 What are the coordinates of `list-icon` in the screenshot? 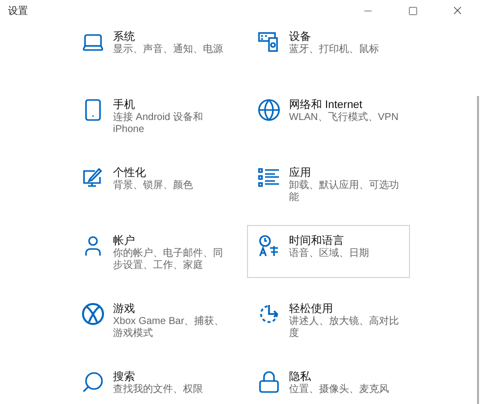 It's located at (269, 178).